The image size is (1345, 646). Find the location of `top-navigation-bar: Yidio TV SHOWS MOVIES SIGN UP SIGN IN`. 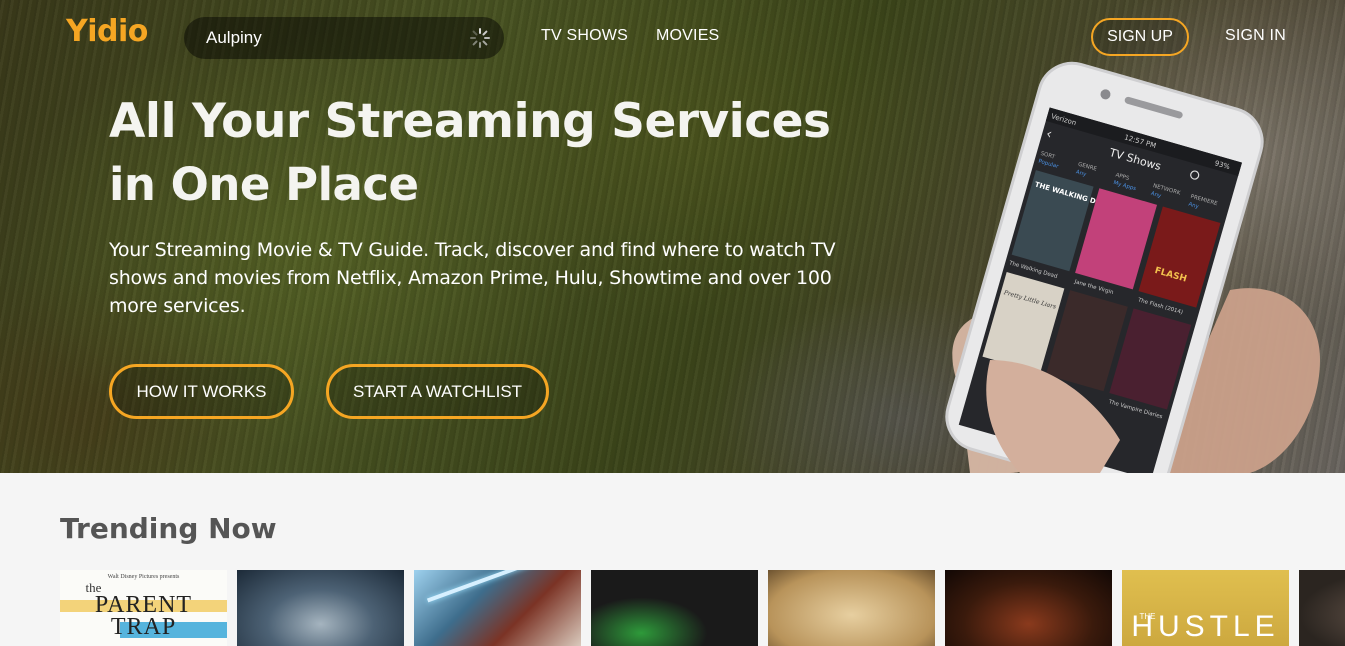

top-navigation-bar: Yidio TV SHOWS MOVIES SIGN UP SIGN IN is located at coordinates (672, 38).